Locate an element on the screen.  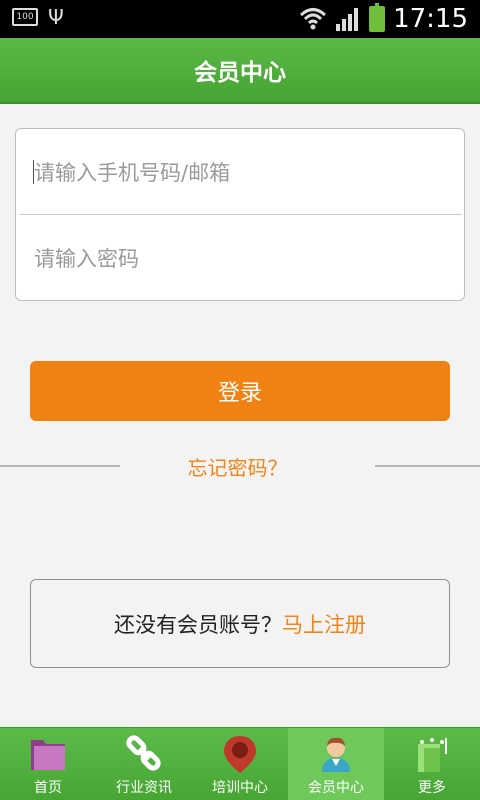
forgot-password-row: 忘记密码？ is located at coordinates (240, 466).